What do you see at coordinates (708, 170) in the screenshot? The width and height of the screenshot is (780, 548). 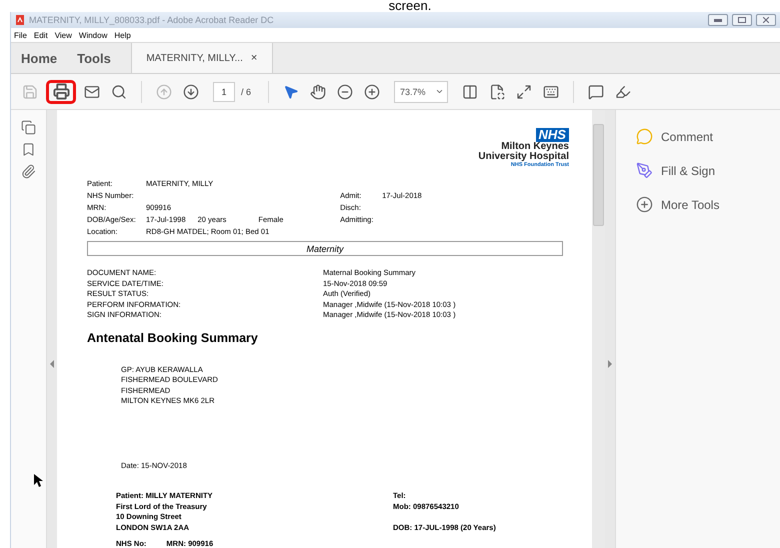 I see `tool-panel-item: Fill & Sign` at bounding box center [708, 170].